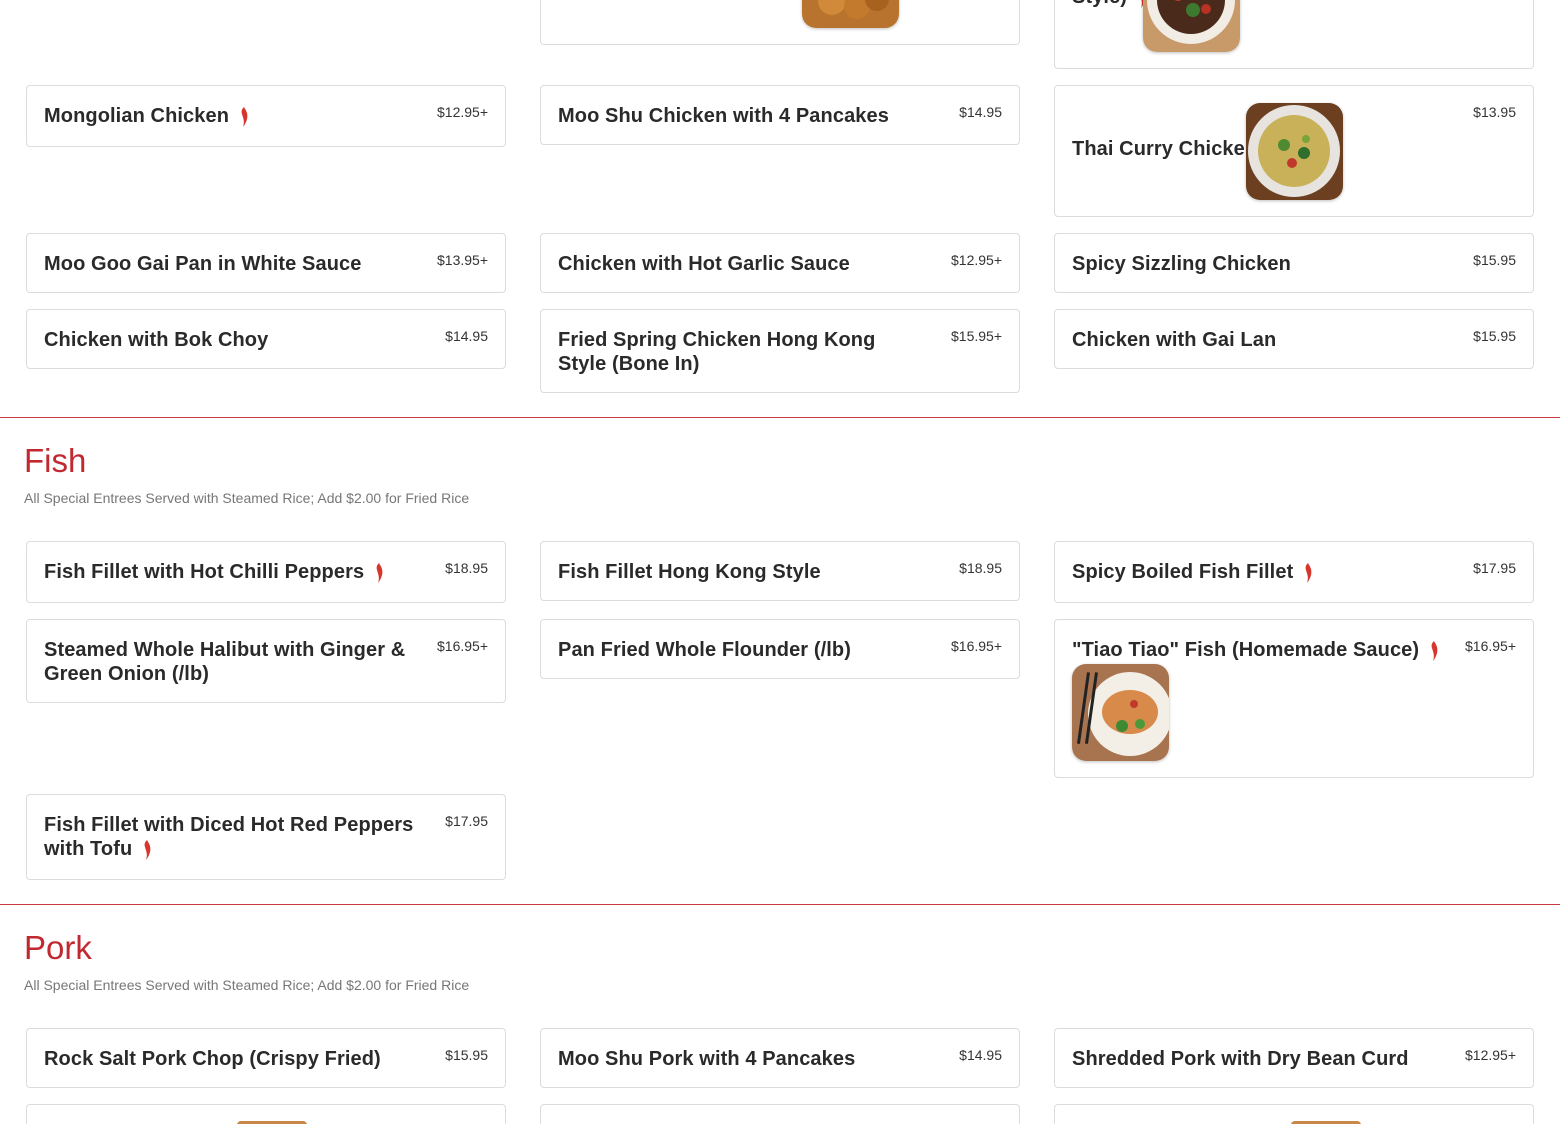 The height and width of the screenshot is (1124, 1560). I want to click on menu-item-card-partial-middle, so click(780, 22).